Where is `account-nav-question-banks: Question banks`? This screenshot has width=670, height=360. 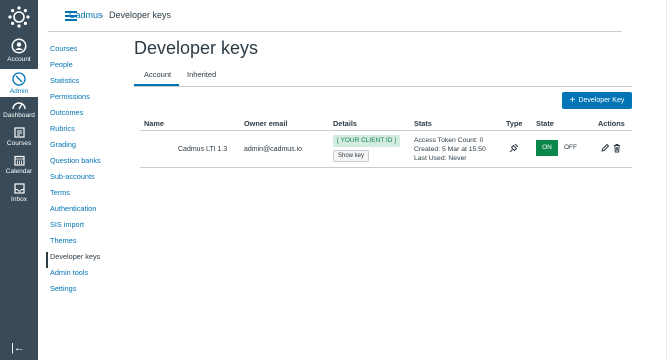 account-nav-question-banks: Question banks is located at coordinates (90, 164).